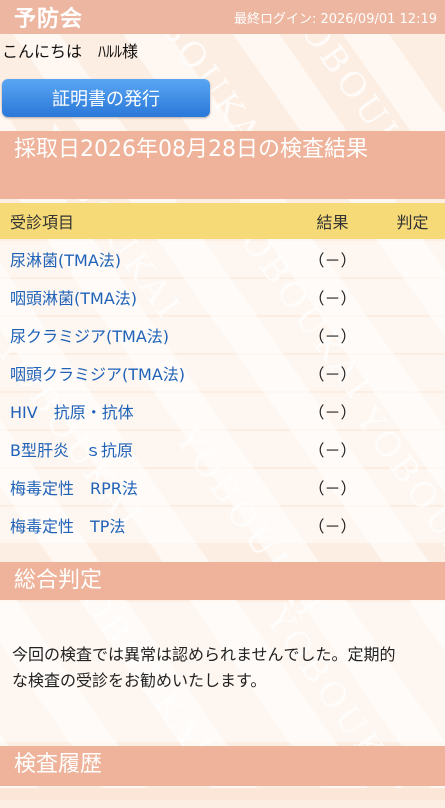 This screenshot has width=445, height=808. Describe the element at coordinates (106, 98) in the screenshot. I see `issue-certificate-button: 証明書の発行` at that location.